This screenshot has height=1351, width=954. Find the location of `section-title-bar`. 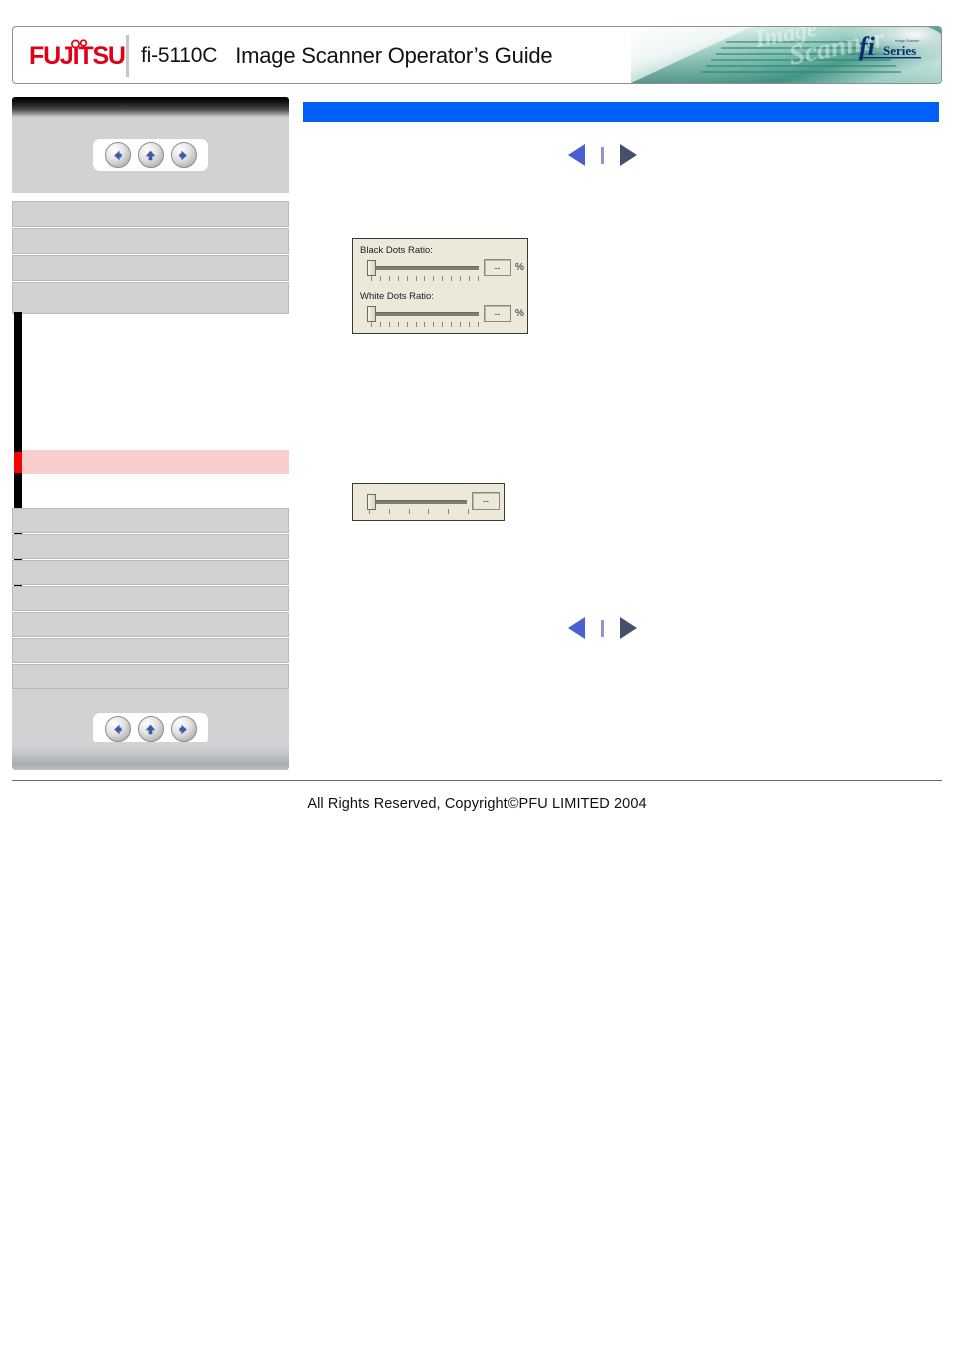

section-title-bar is located at coordinates (621, 112).